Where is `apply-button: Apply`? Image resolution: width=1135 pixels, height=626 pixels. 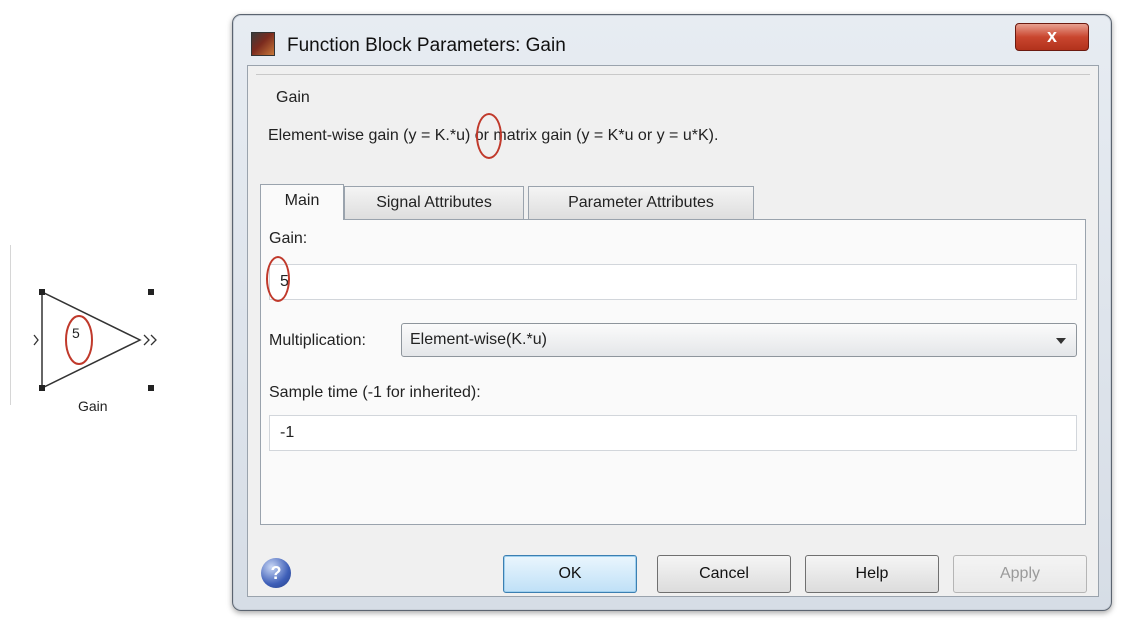 apply-button: Apply is located at coordinates (1020, 574).